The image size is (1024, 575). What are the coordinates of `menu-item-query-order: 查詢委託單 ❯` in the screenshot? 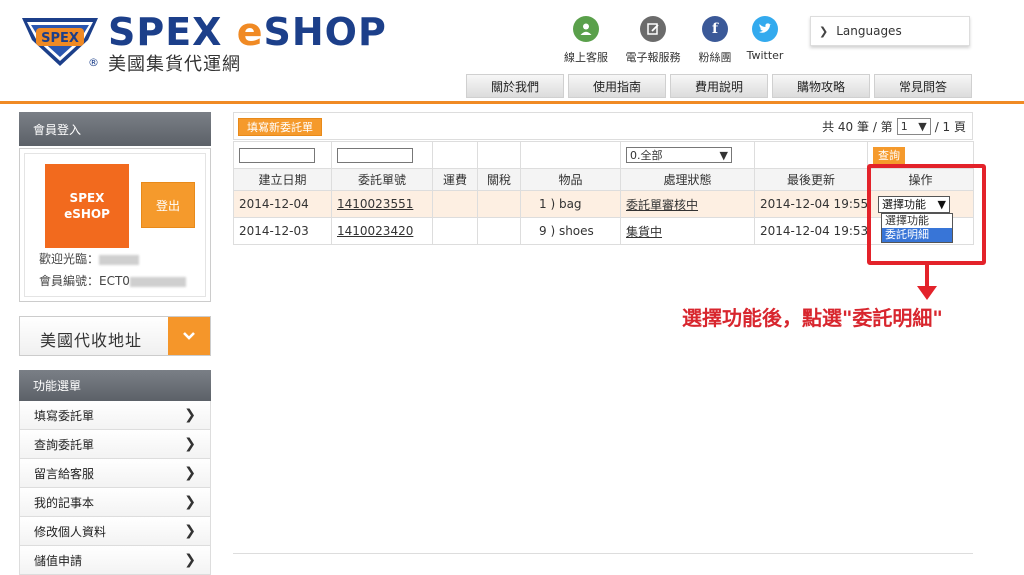 It's located at (115, 444).